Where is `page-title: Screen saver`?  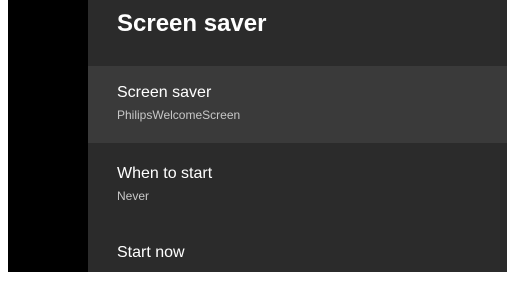
page-title: Screen saver is located at coordinates (192, 23).